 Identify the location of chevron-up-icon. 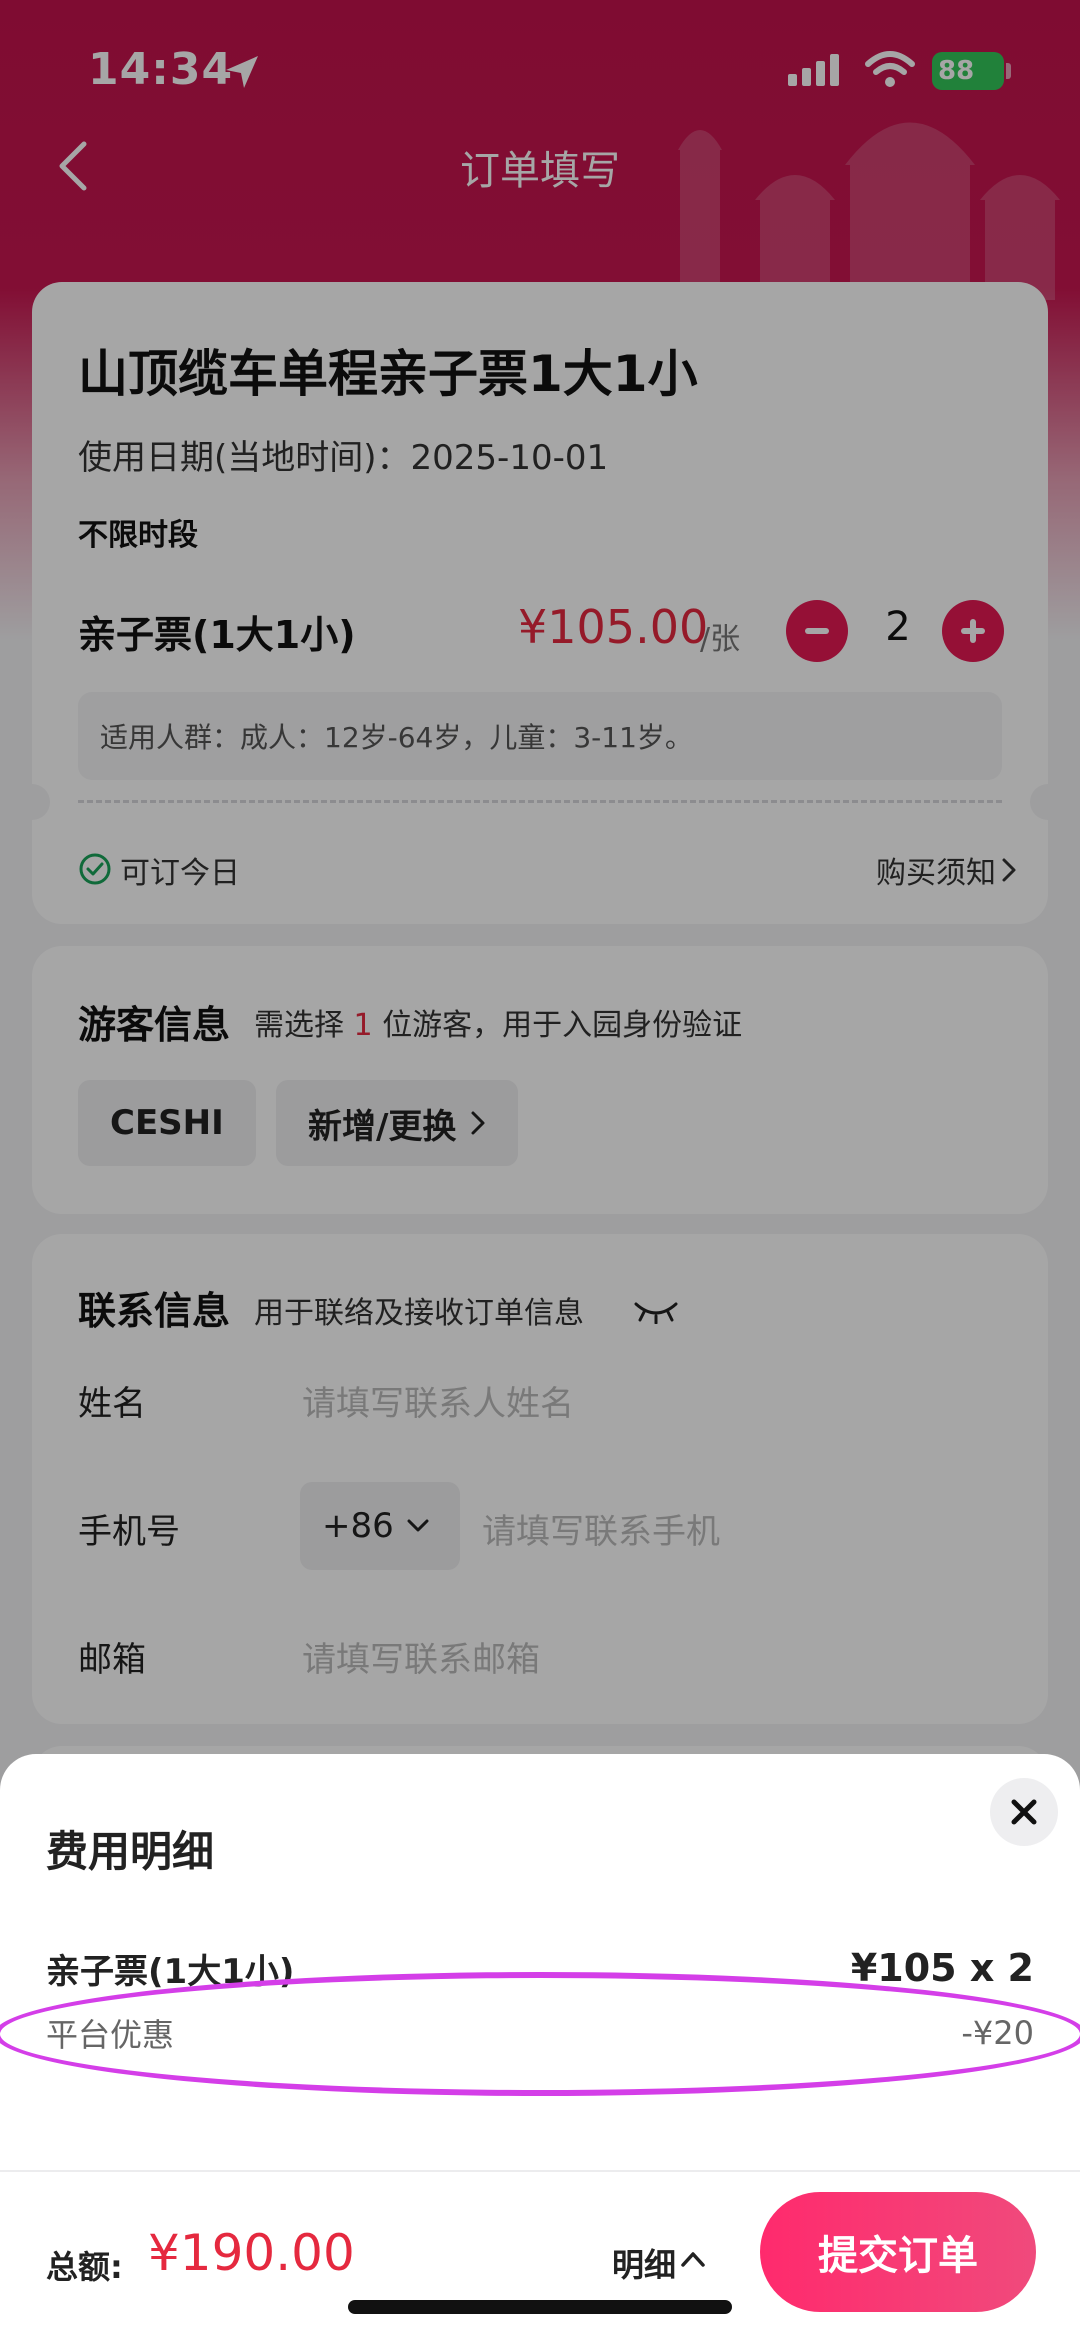
(693, 2259).